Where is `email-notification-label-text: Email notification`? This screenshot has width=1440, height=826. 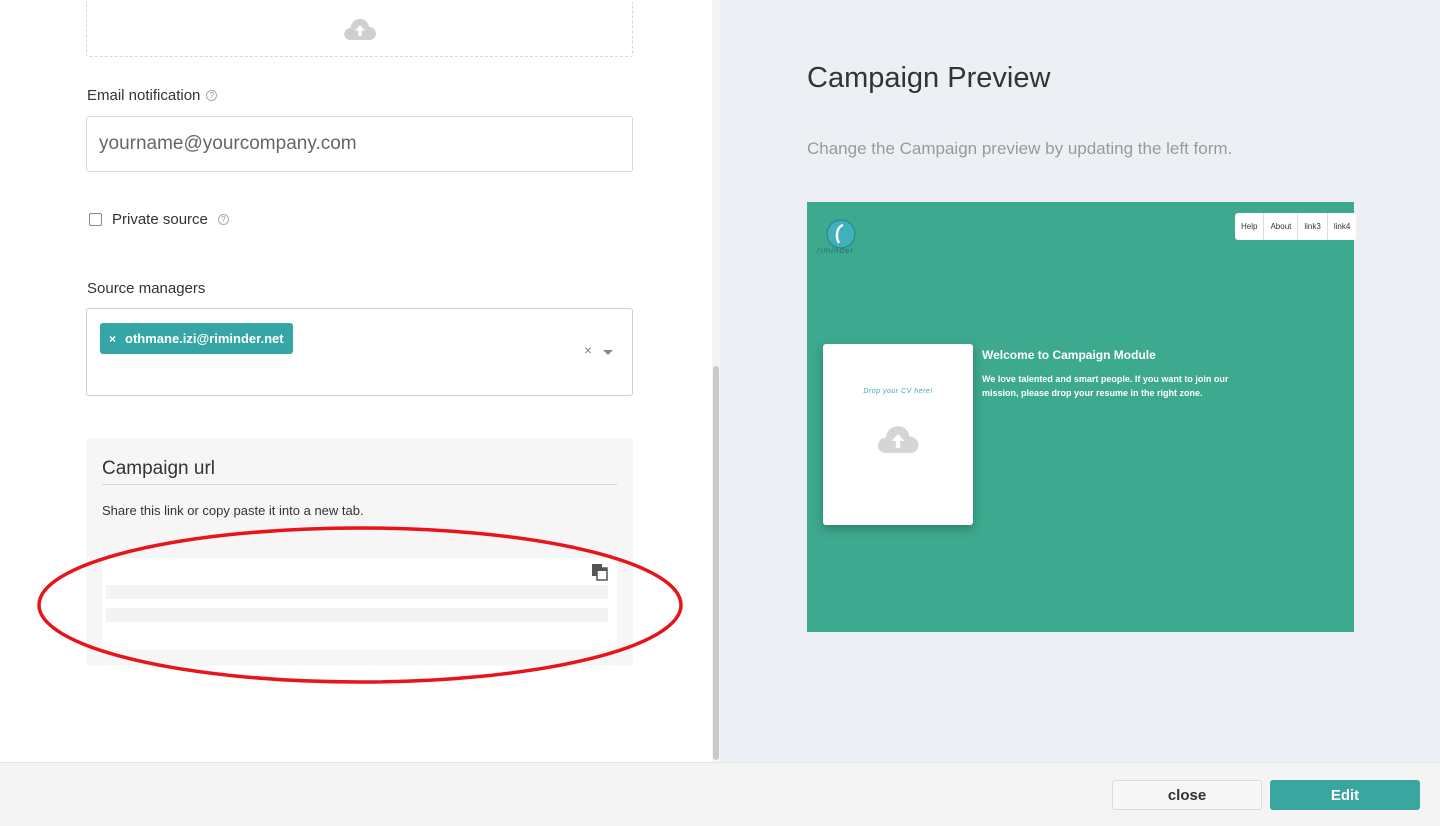
email-notification-label-text: Email notification is located at coordinates (144, 95).